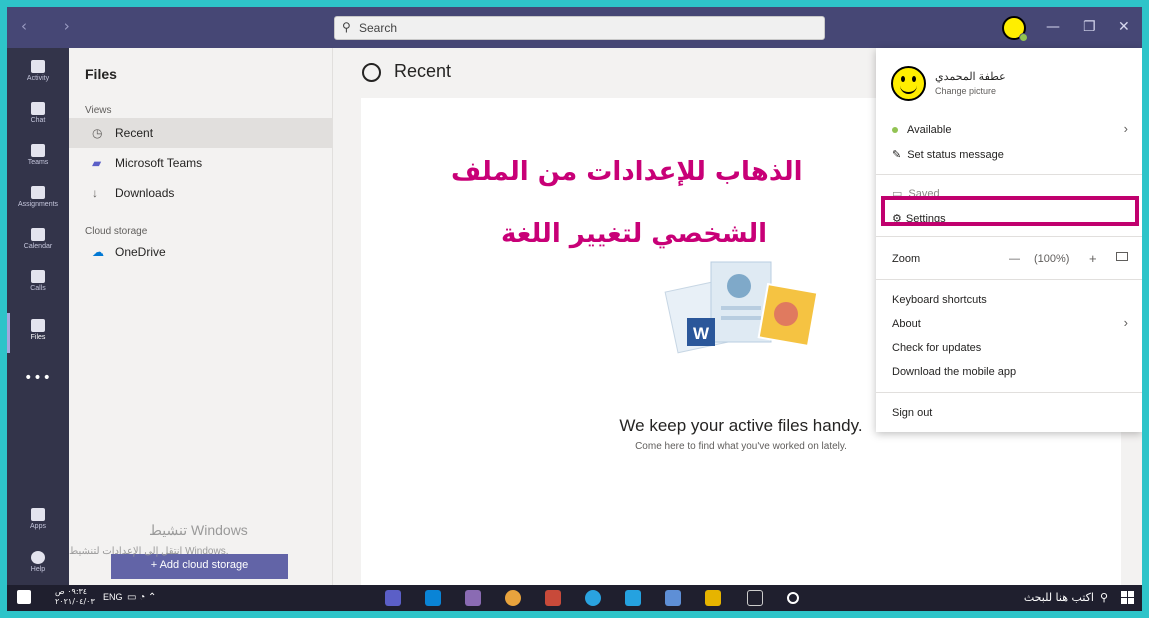 This screenshot has width=1149, height=618. What do you see at coordinates (1126, 128) in the screenshot?
I see `status-chevron-icon: ›` at bounding box center [1126, 128].